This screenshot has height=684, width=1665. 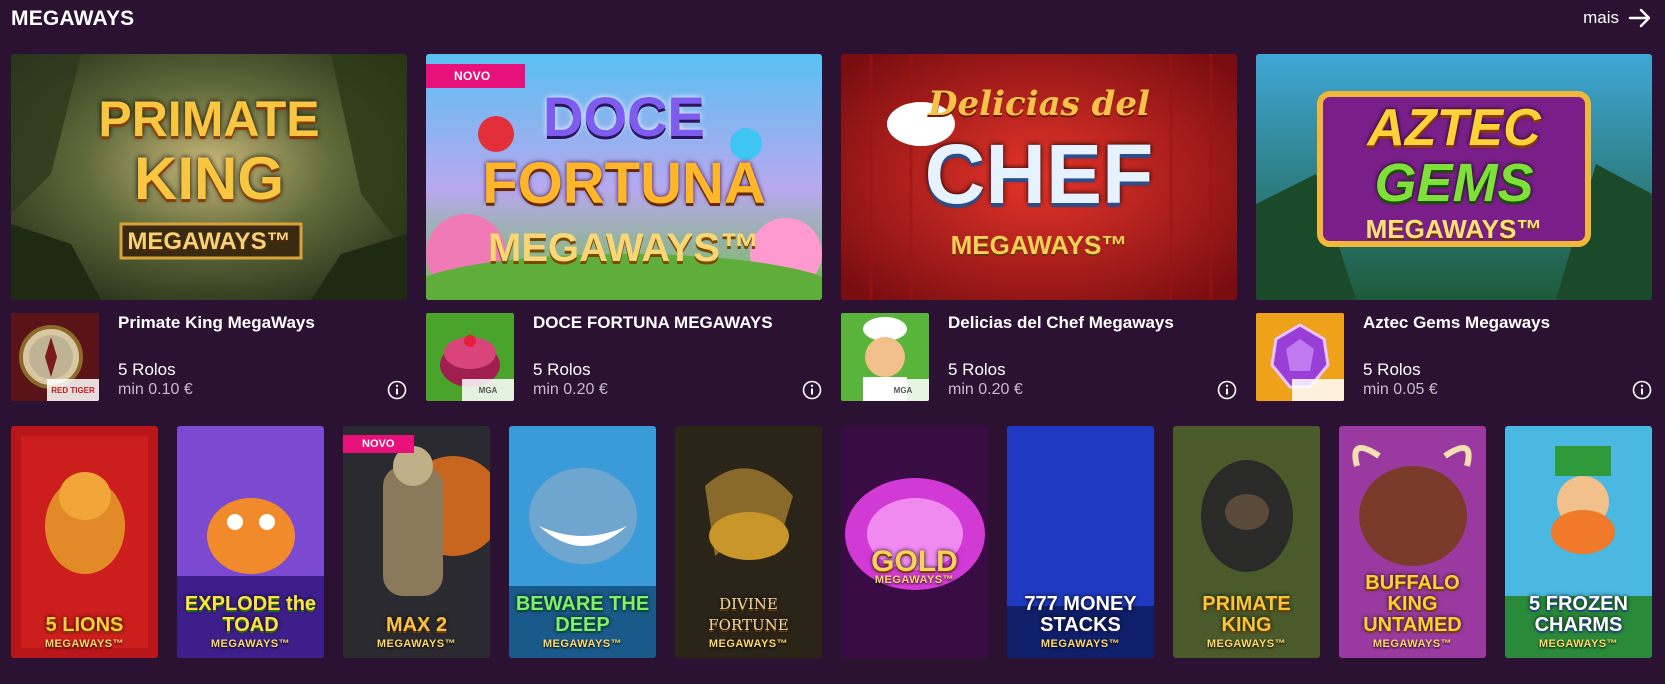 What do you see at coordinates (1454, 128) in the screenshot?
I see `banner-line1: AZTEC` at bounding box center [1454, 128].